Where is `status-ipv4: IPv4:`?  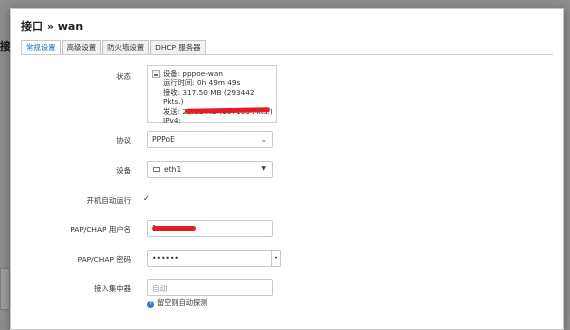 status-ipv4: IPv4: is located at coordinates (172, 121).